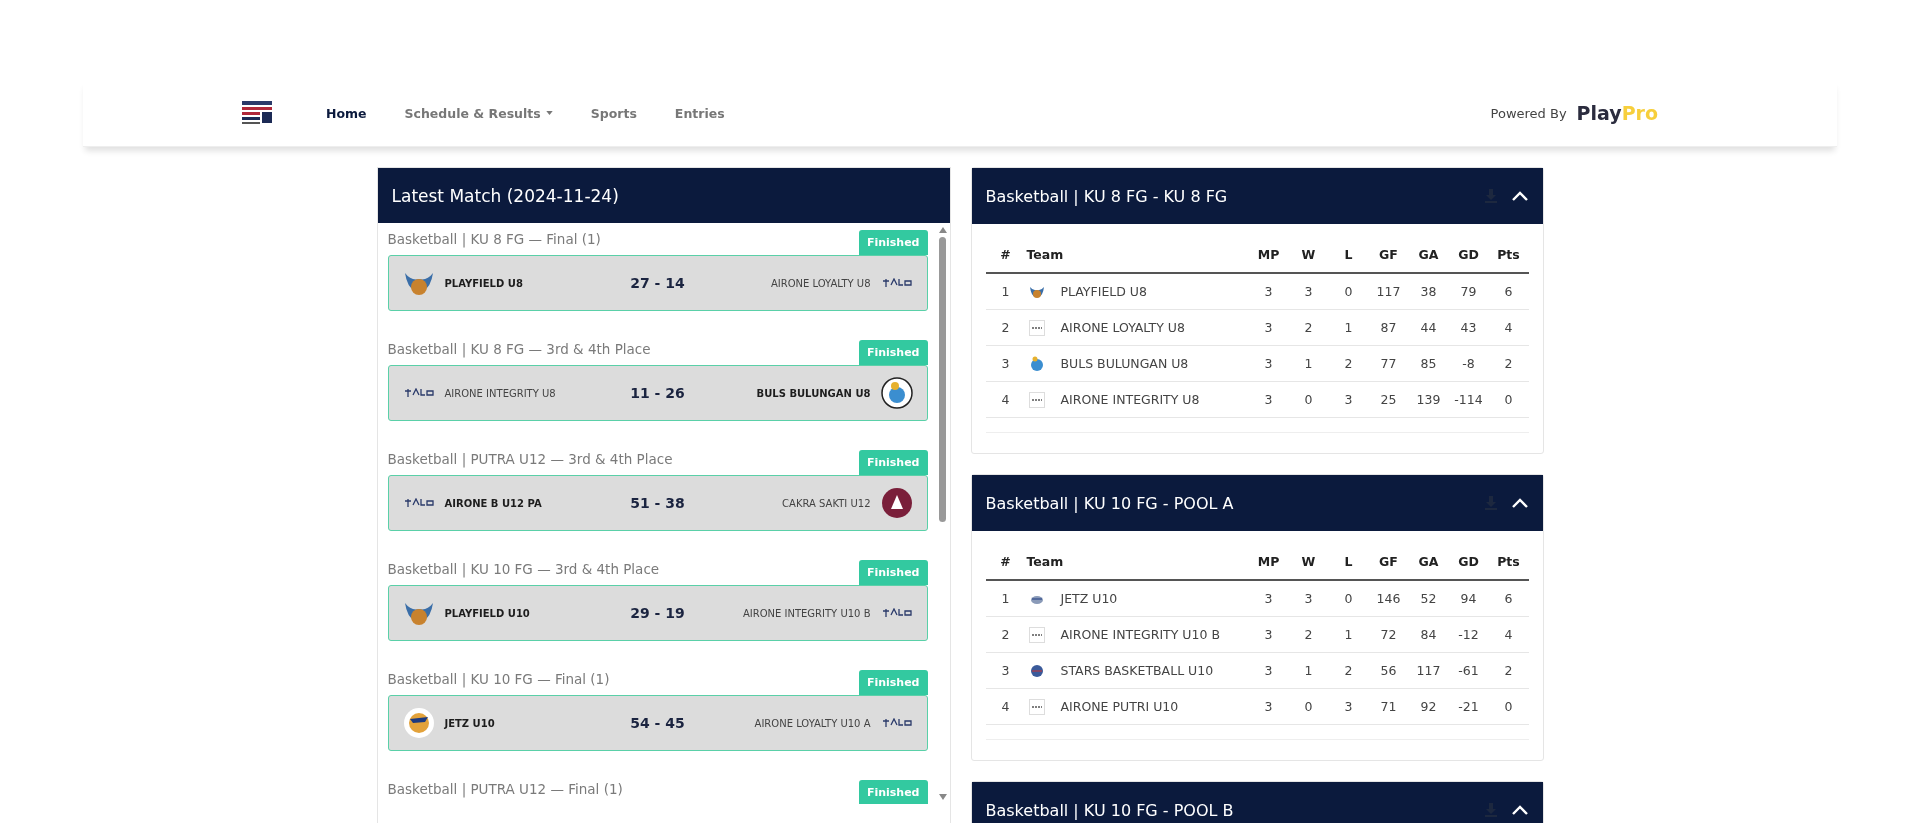  What do you see at coordinates (1388, 598) in the screenshot?
I see `stat-cell: 146` at bounding box center [1388, 598].